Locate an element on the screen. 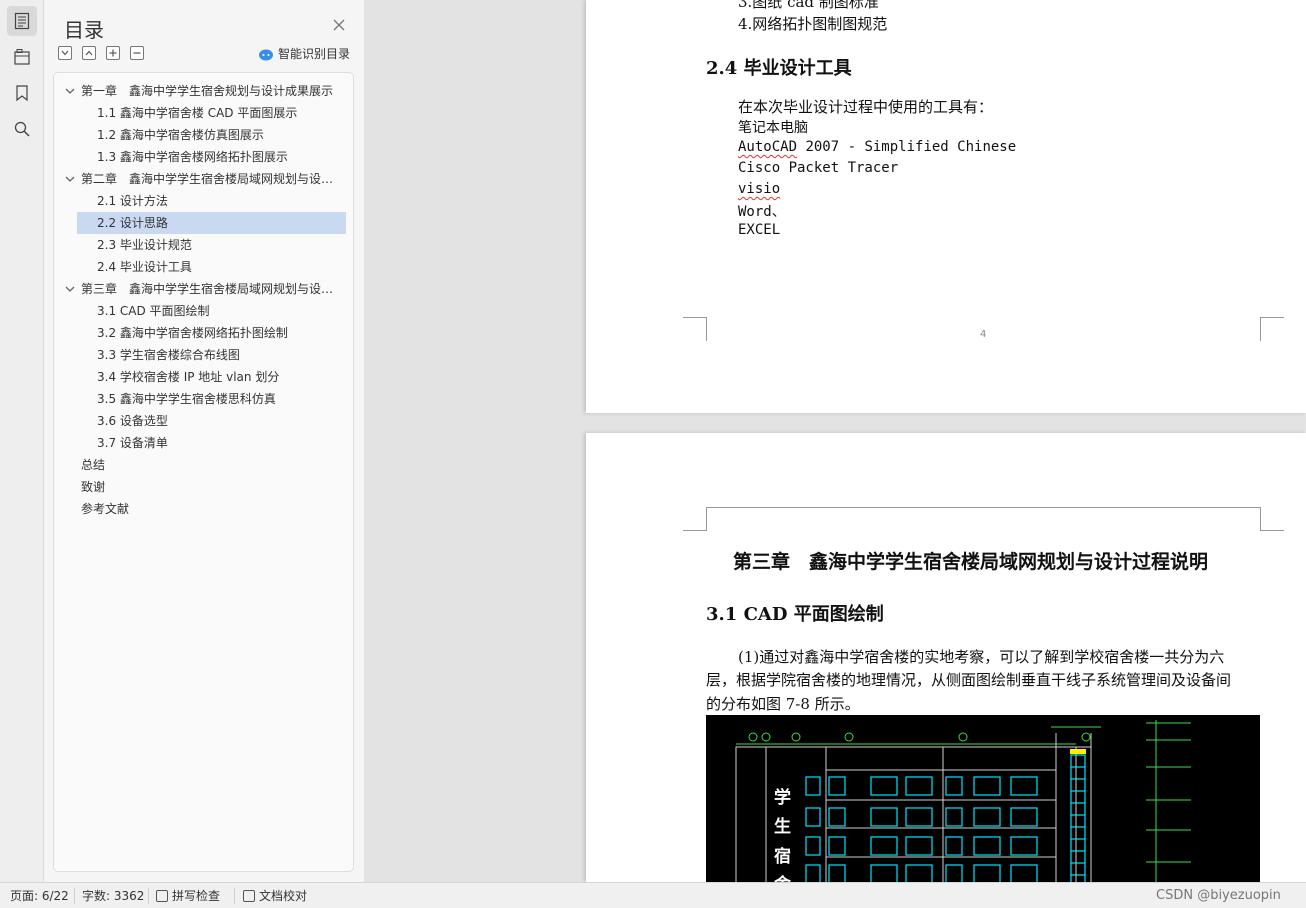  page-indicator: 页面: 6/22 is located at coordinates (39, 895).